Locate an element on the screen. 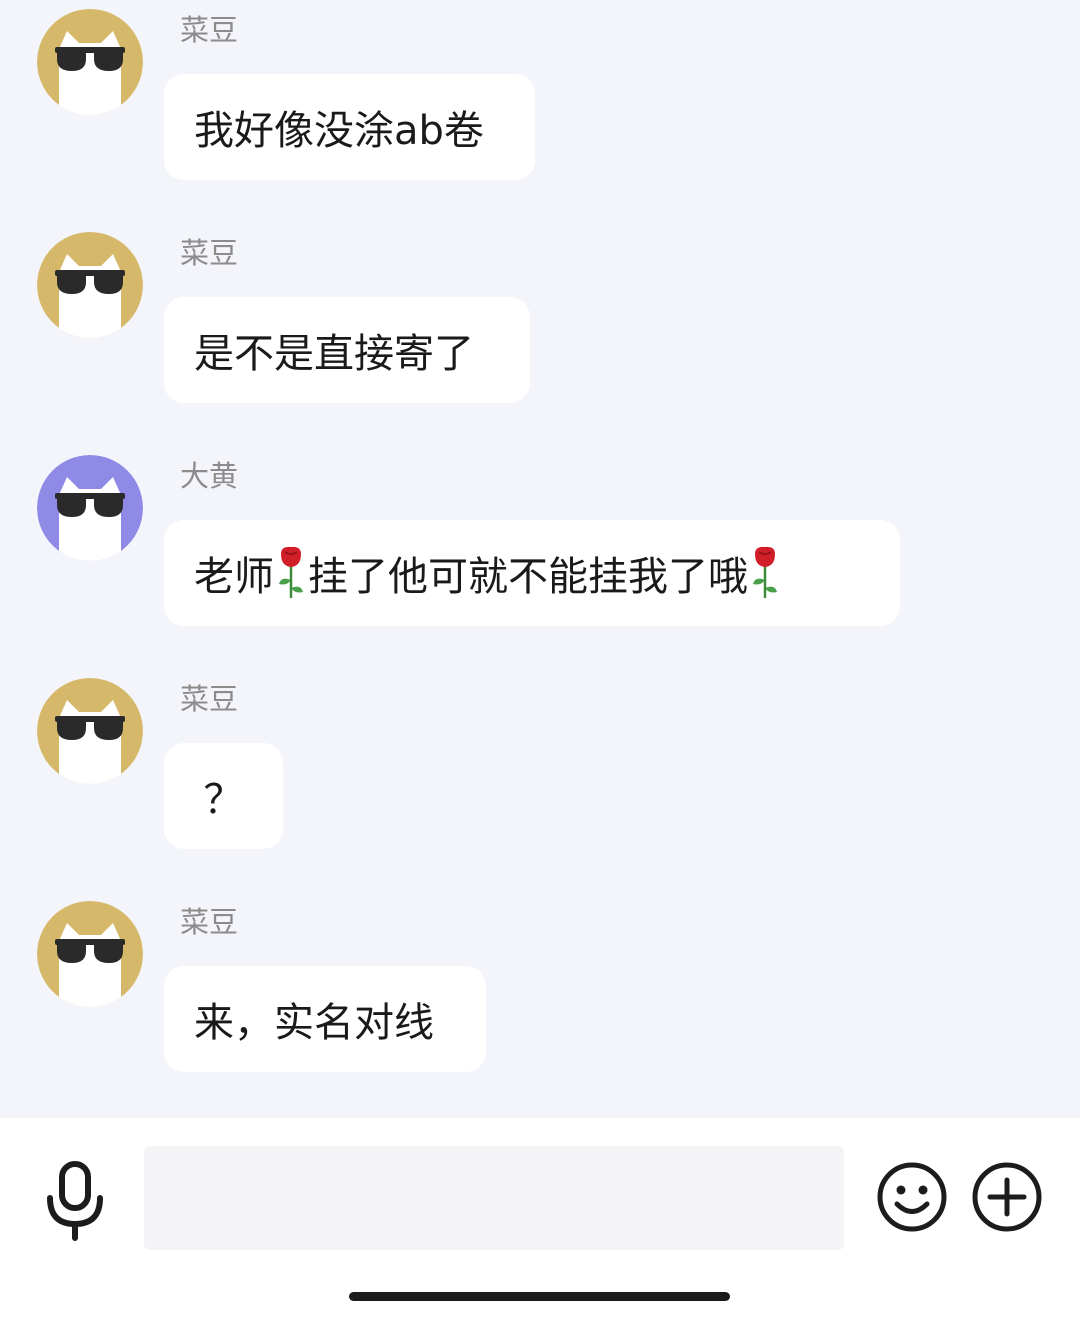  message-text: 挂了他可就不能挂我了哦 is located at coordinates (528, 577).